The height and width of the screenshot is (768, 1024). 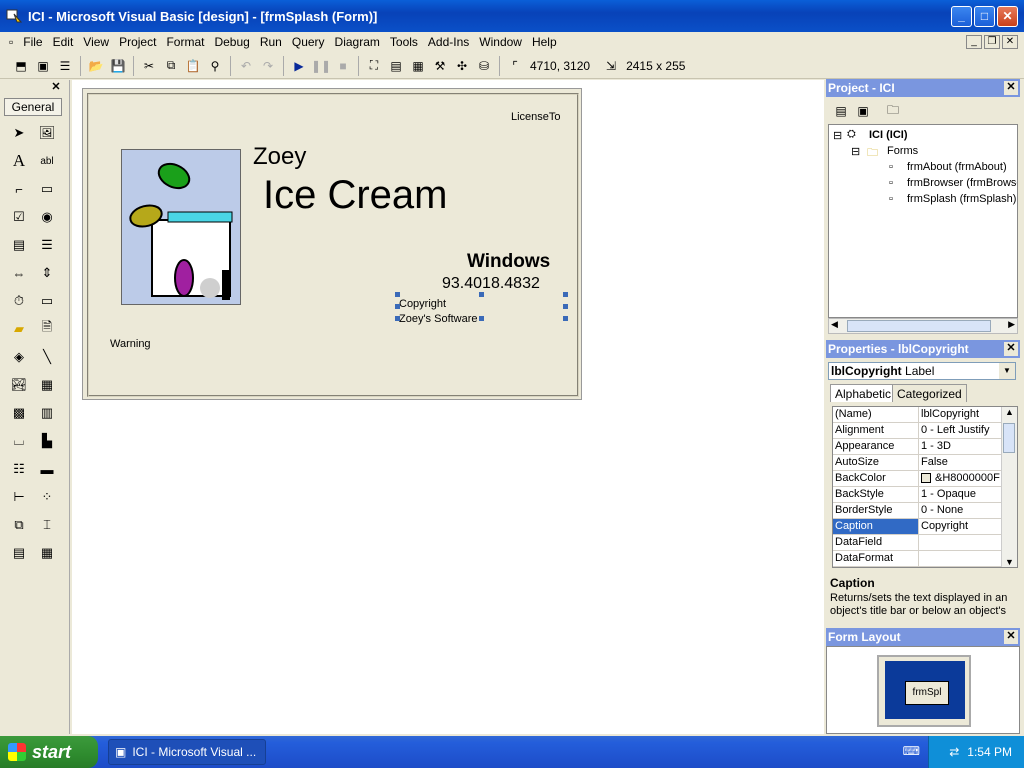 I want to click on toggle-folders-icon: 🗀, so click(x=893, y=111).